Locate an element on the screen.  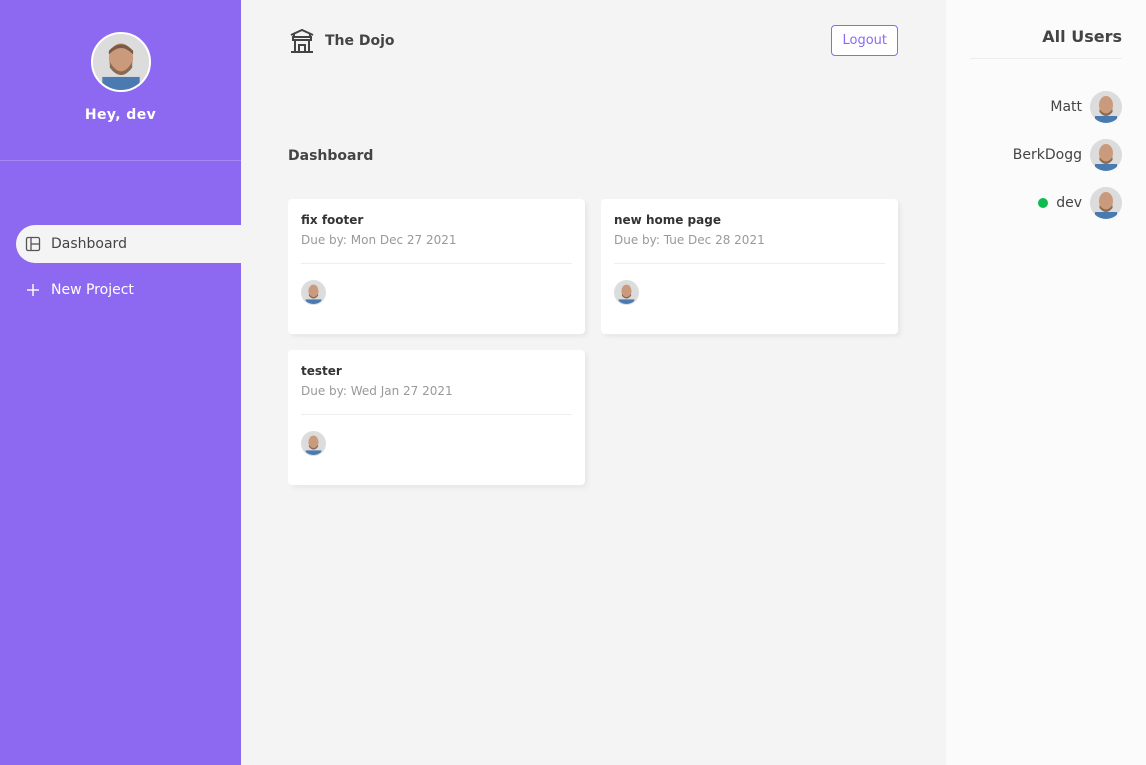
project-name: tester is located at coordinates (321, 371).